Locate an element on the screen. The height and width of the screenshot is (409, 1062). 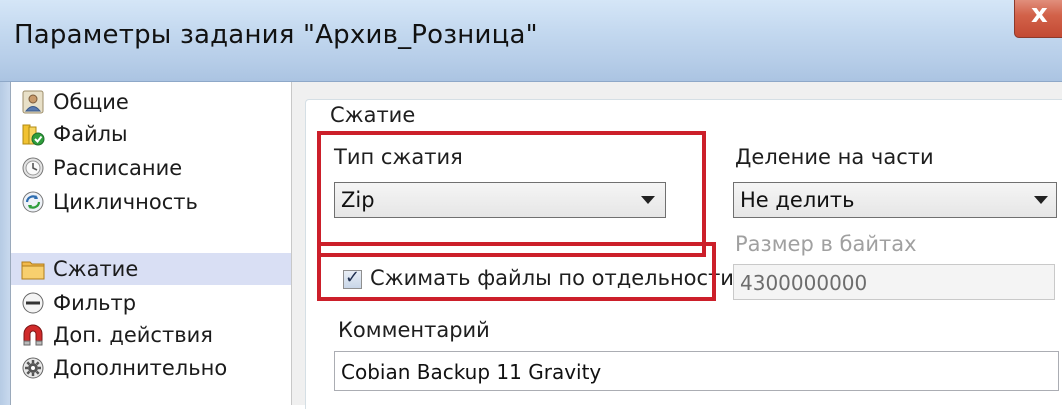
nav-item-schedule: Расписание is located at coordinates (156, 168).